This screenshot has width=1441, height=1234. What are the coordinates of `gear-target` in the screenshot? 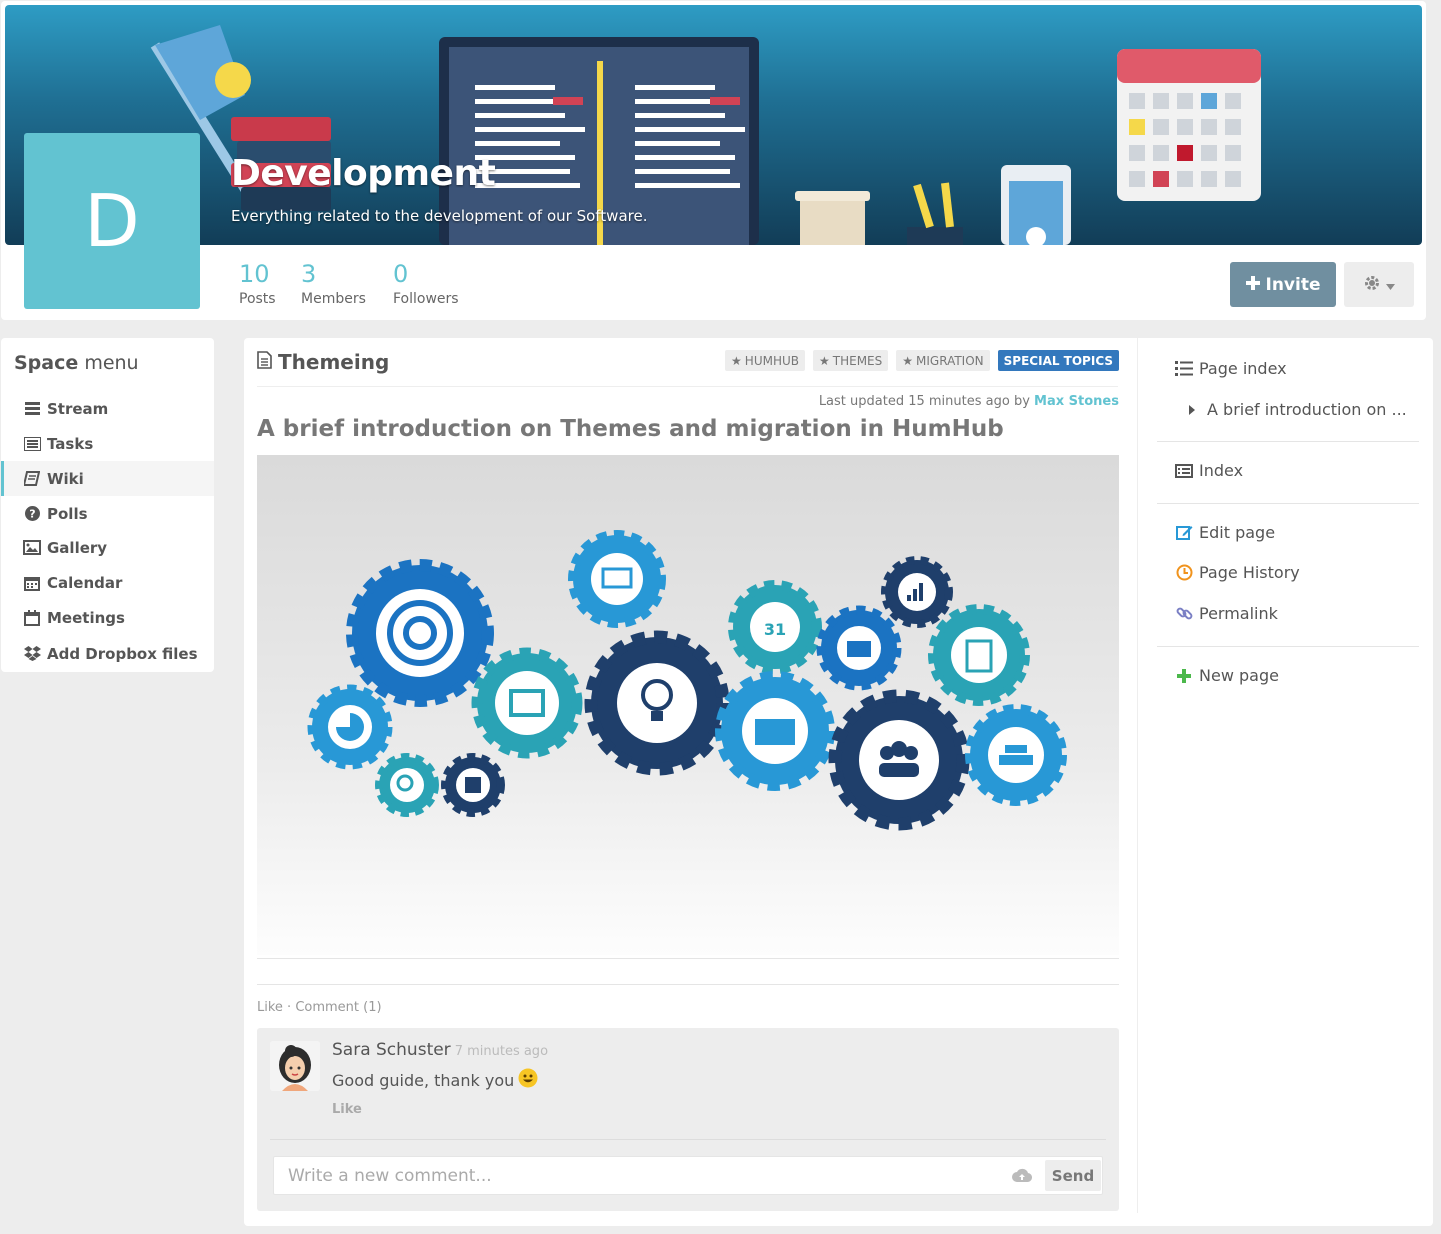 It's located at (420, 633).